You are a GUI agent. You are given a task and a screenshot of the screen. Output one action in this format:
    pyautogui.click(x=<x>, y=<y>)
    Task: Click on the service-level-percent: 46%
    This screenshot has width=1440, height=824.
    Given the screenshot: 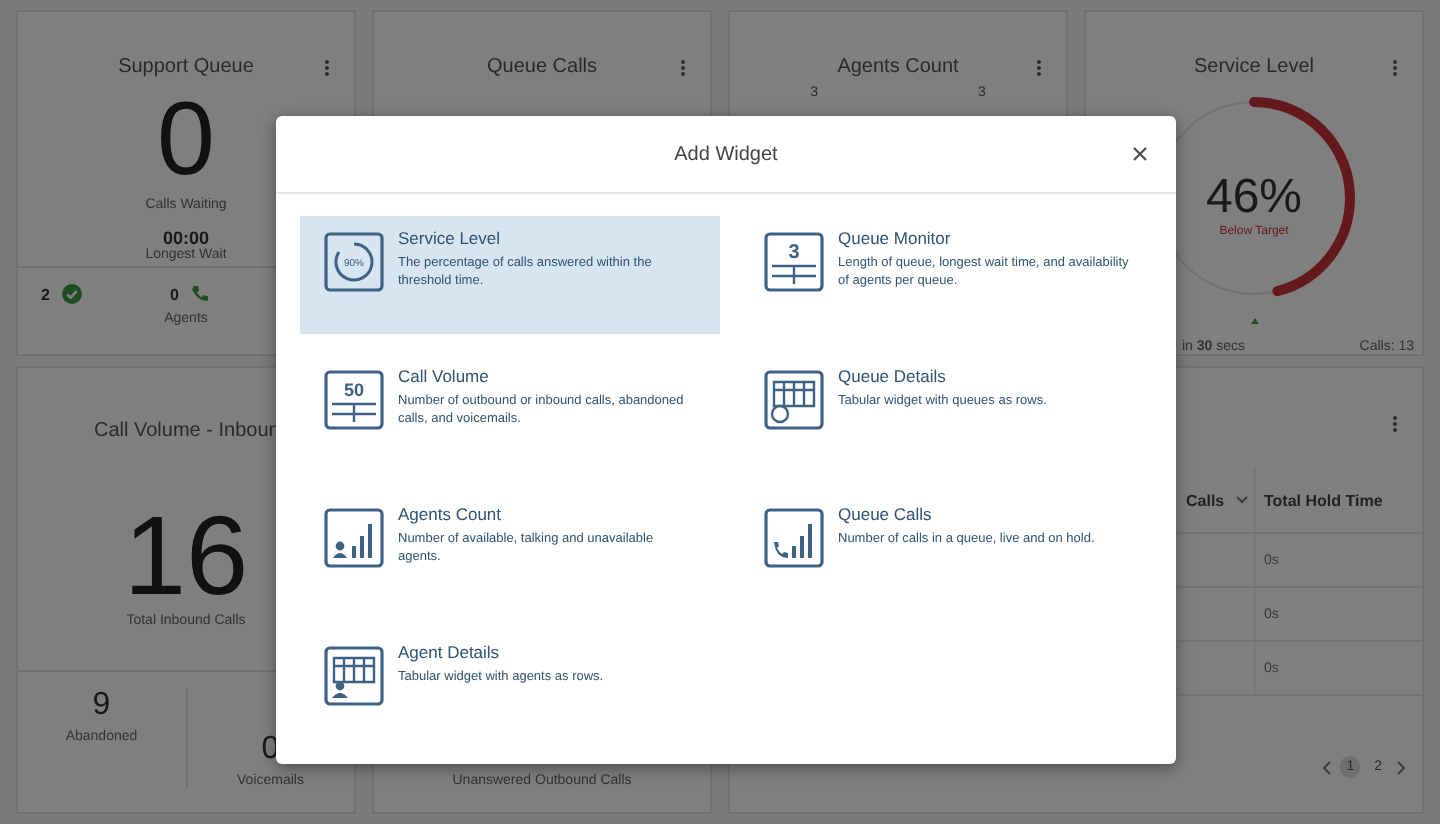 What is the action you would take?
    pyautogui.click(x=1254, y=197)
    